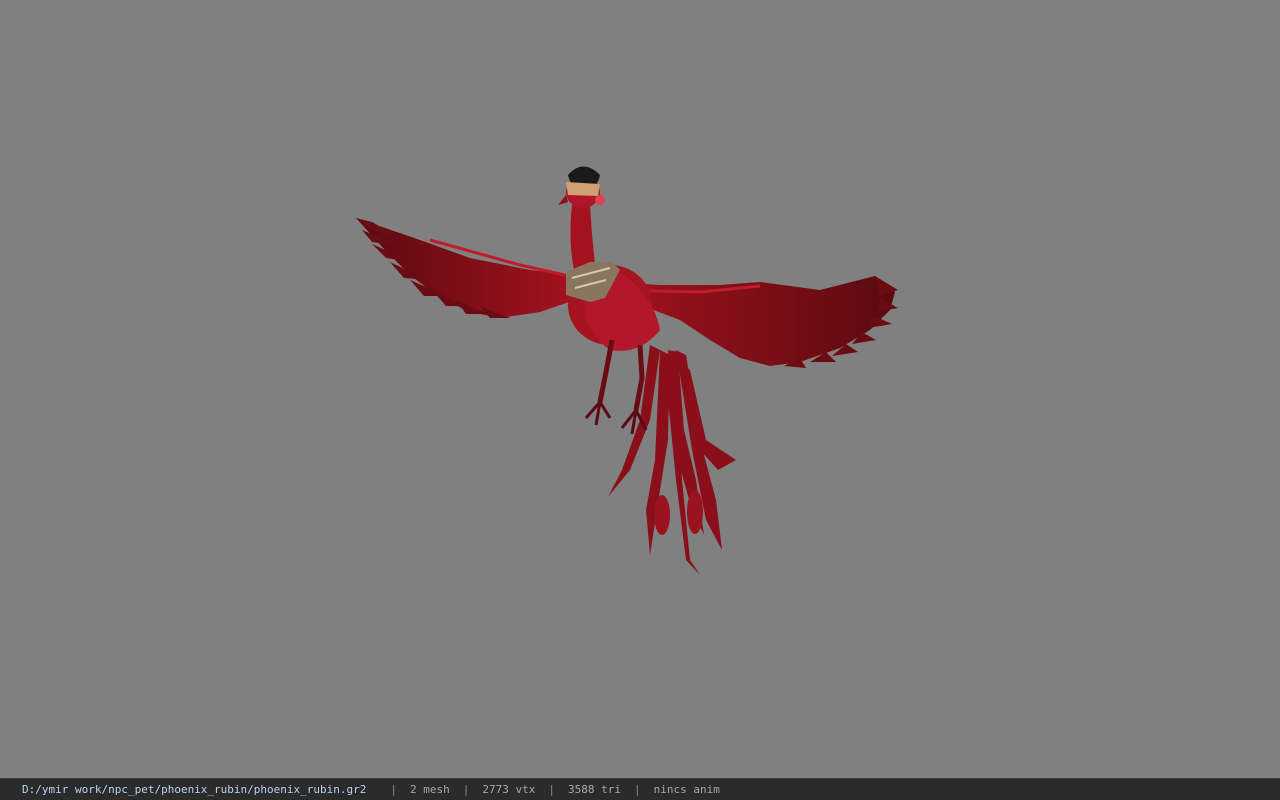 This screenshot has width=1280, height=800. What do you see at coordinates (594, 789) in the screenshot?
I see `triangle-count: 3588 tri` at bounding box center [594, 789].